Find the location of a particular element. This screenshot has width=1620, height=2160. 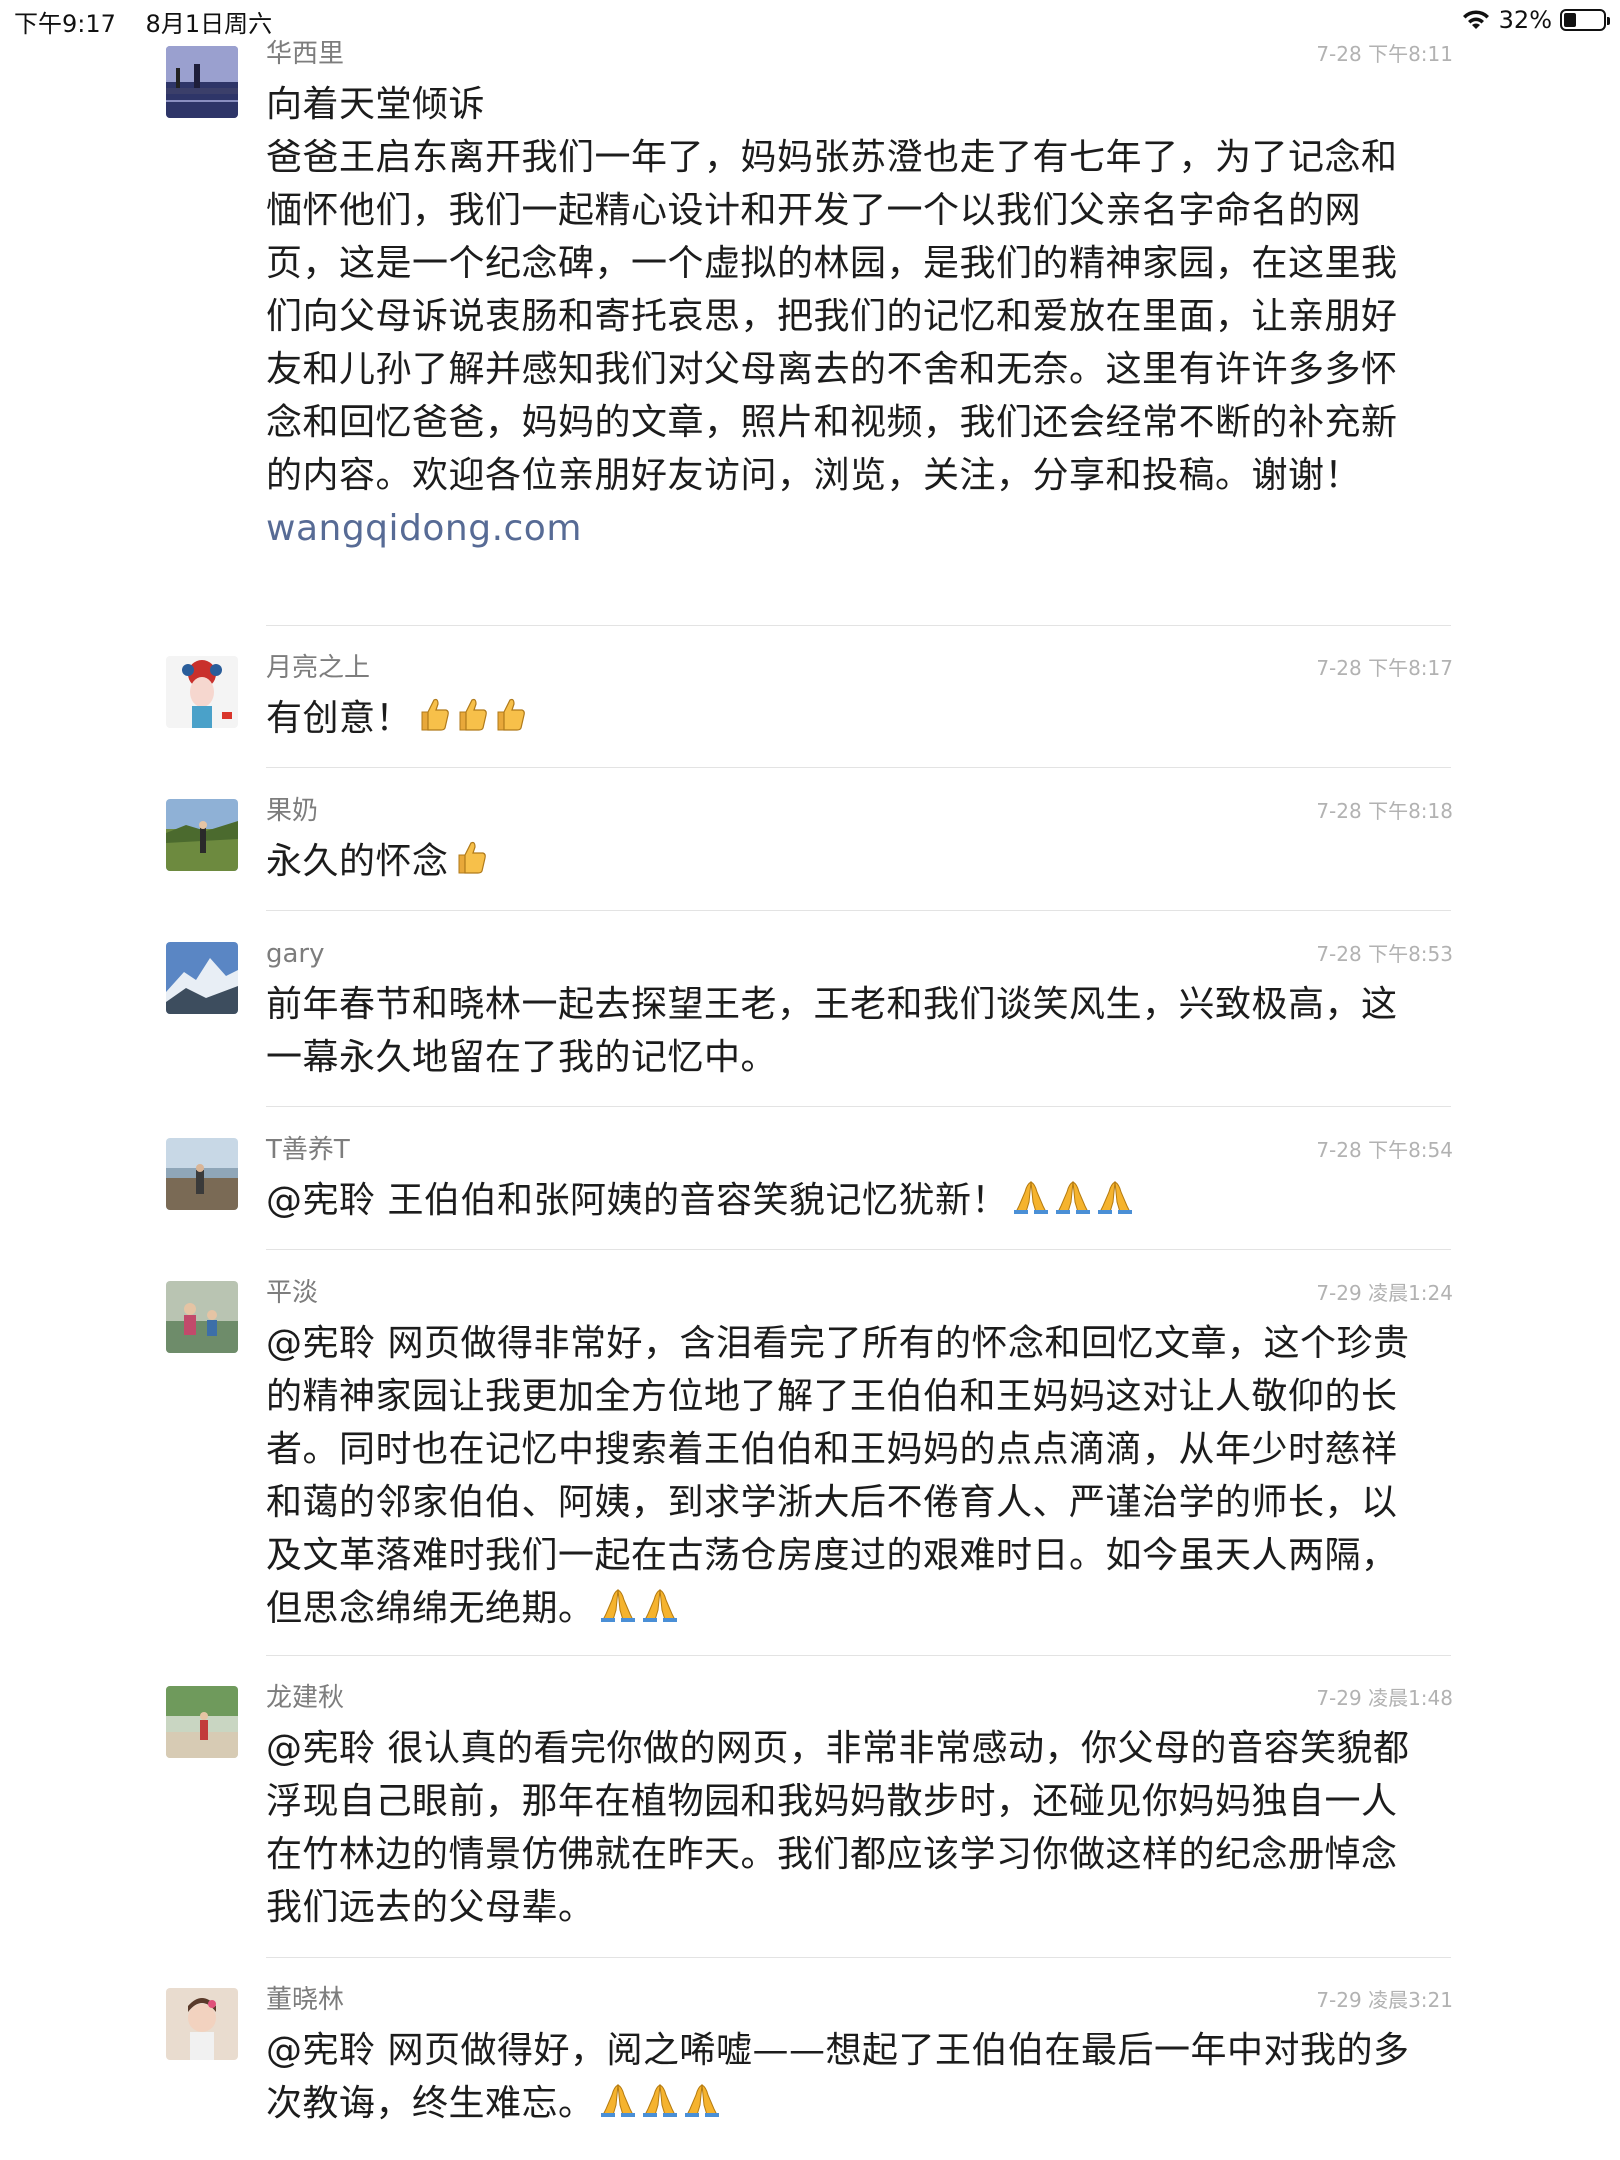

comment-author: 月亮之上 is located at coordinates (318, 668).